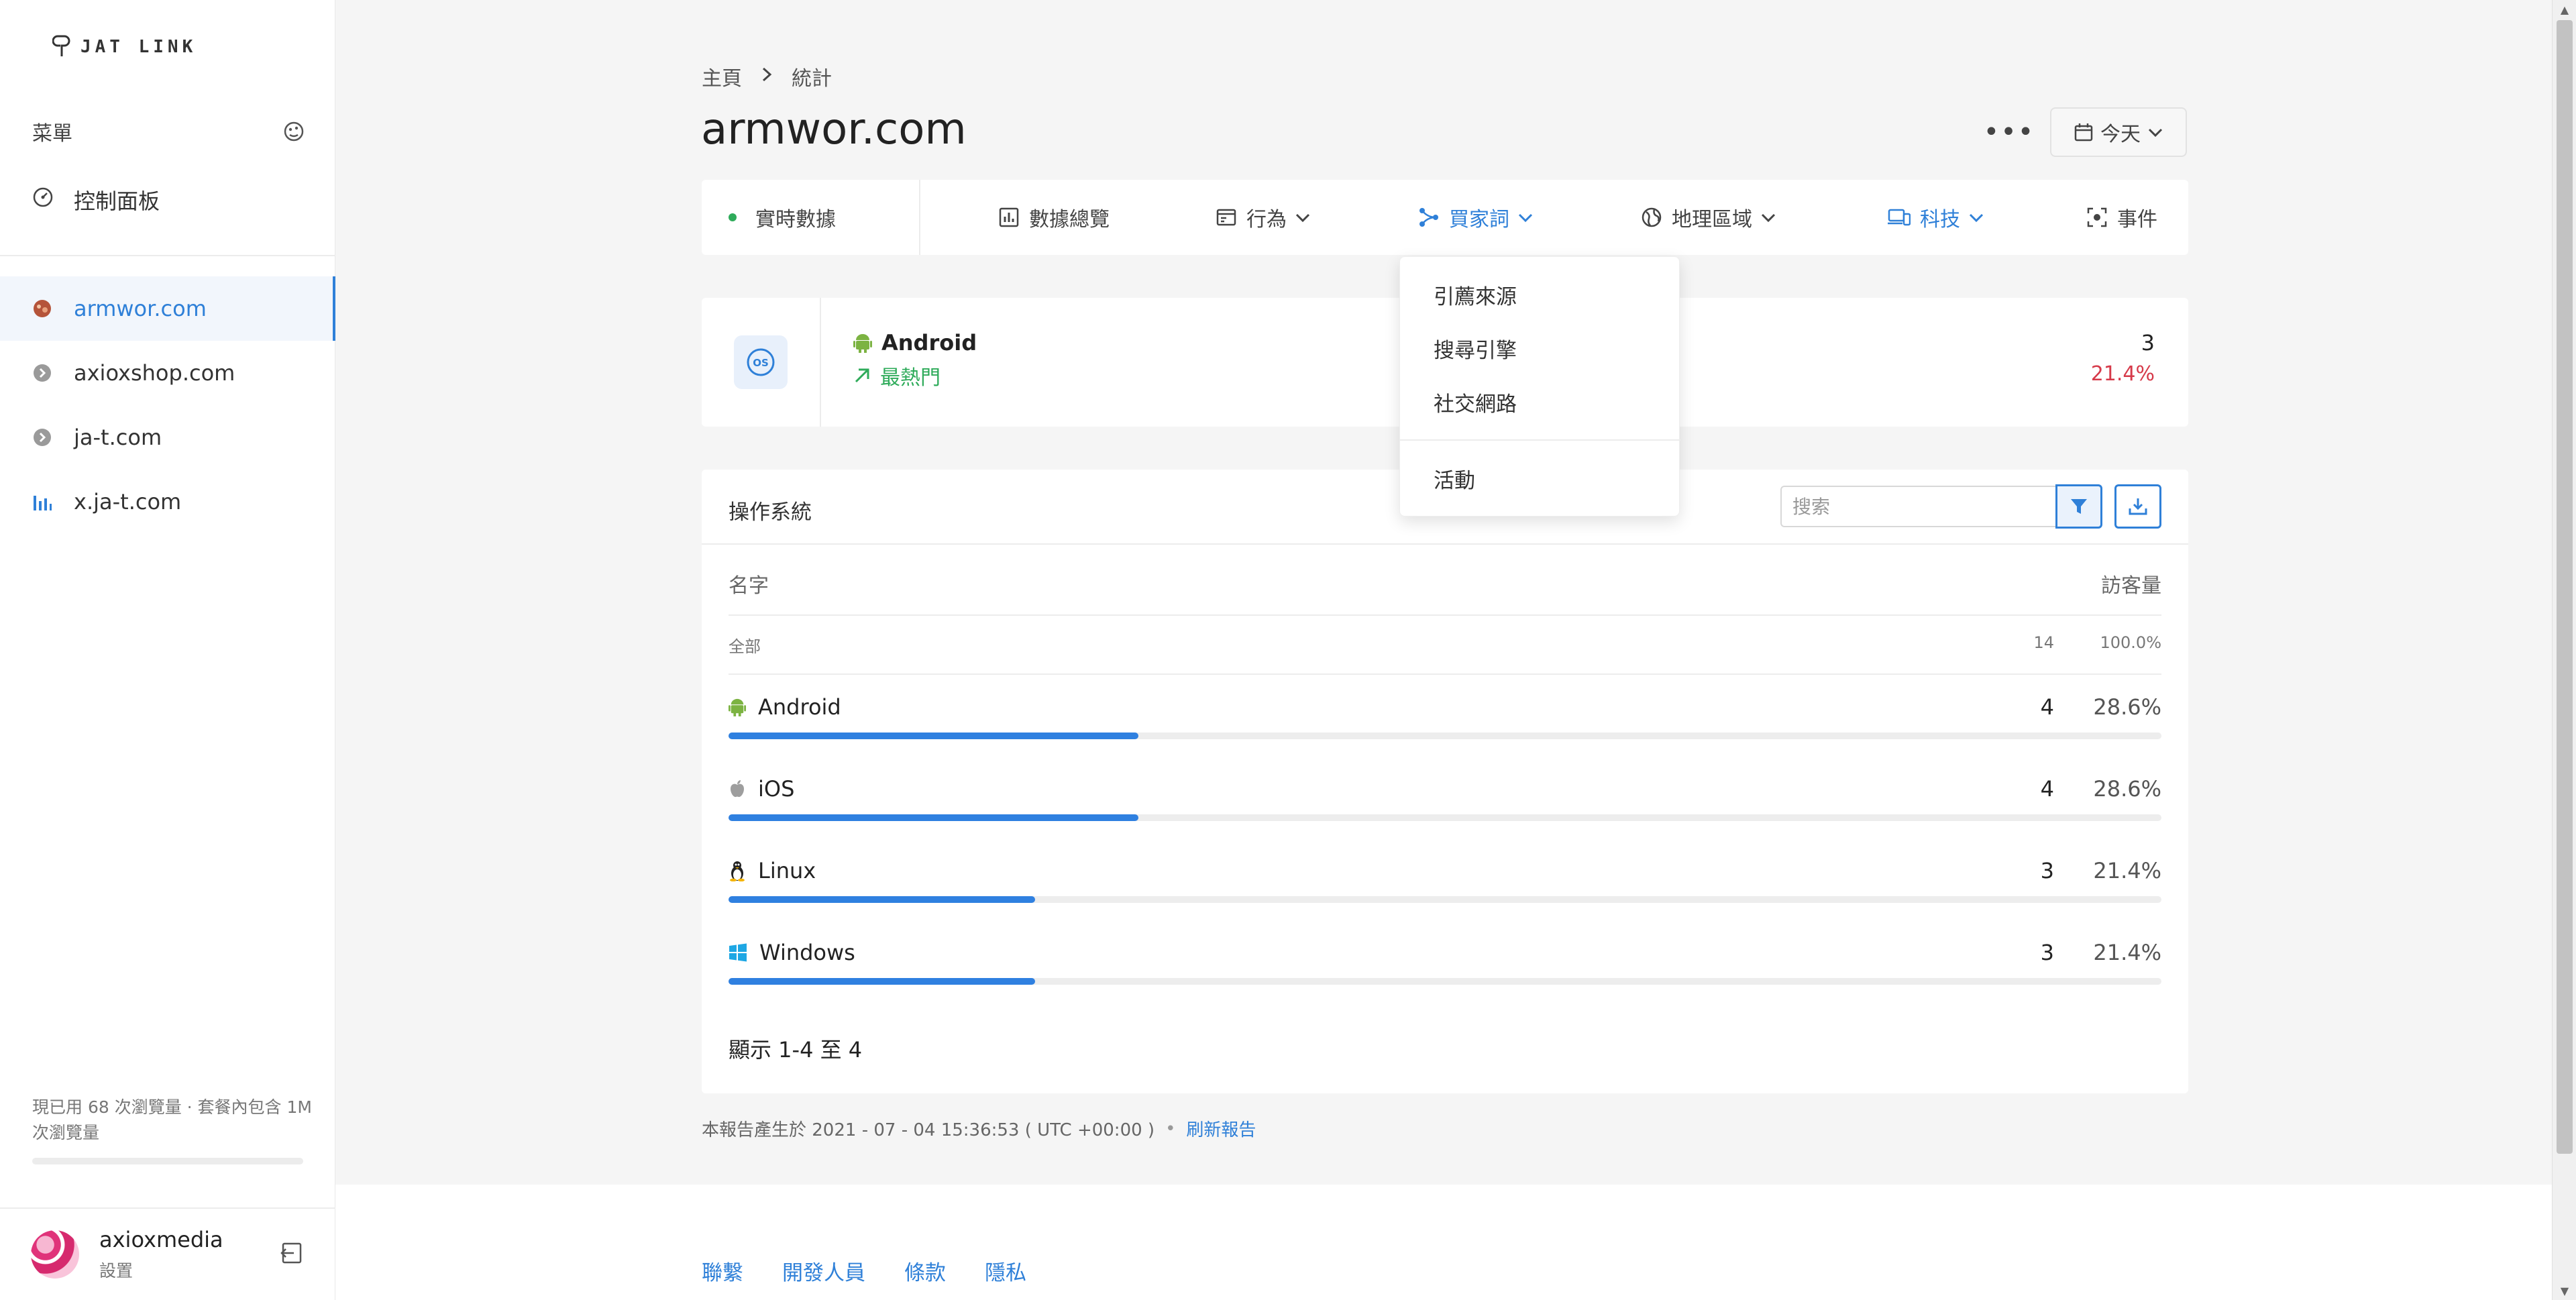  I want to click on sidebar-site-label: armwor.com, so click(140, 309).